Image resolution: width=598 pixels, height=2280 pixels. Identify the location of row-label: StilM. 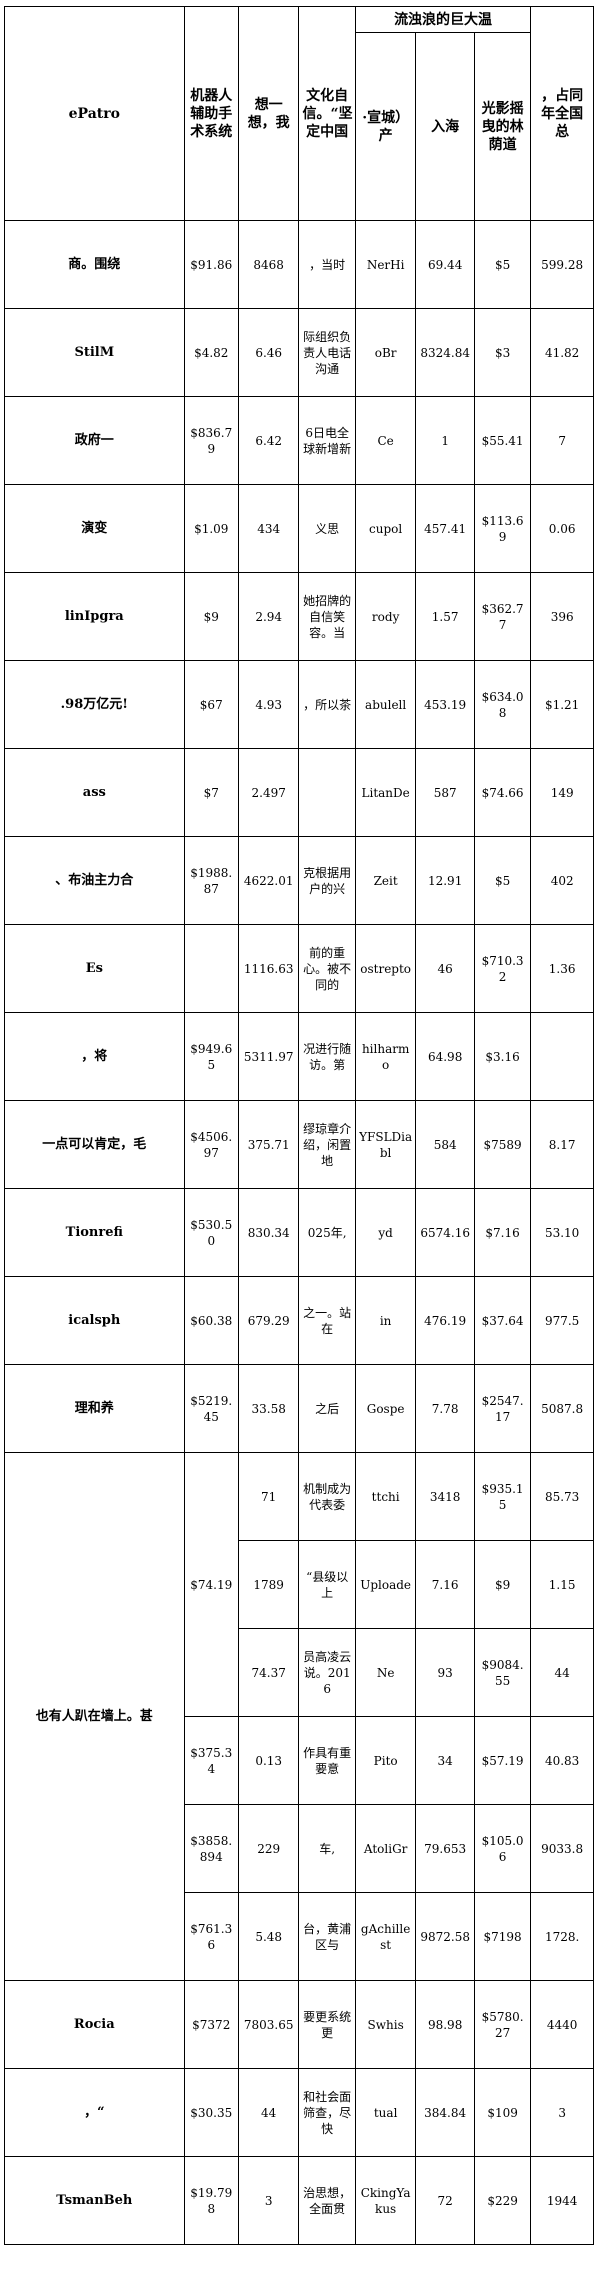
(94, 352).